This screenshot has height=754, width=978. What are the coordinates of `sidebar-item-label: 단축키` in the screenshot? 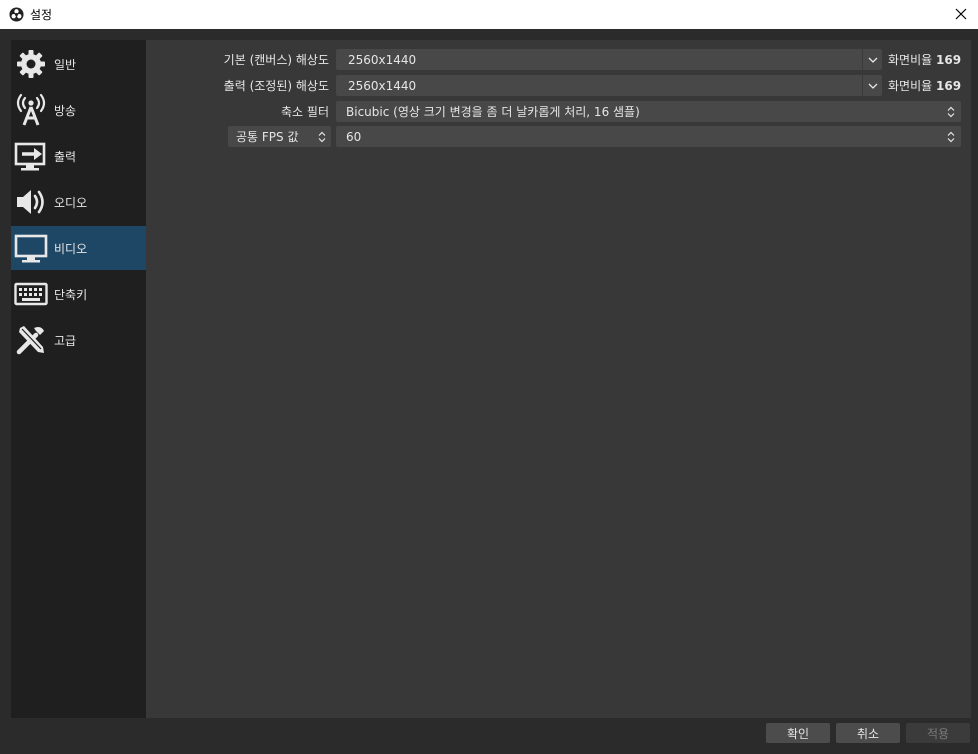 It's located at (71, 294).